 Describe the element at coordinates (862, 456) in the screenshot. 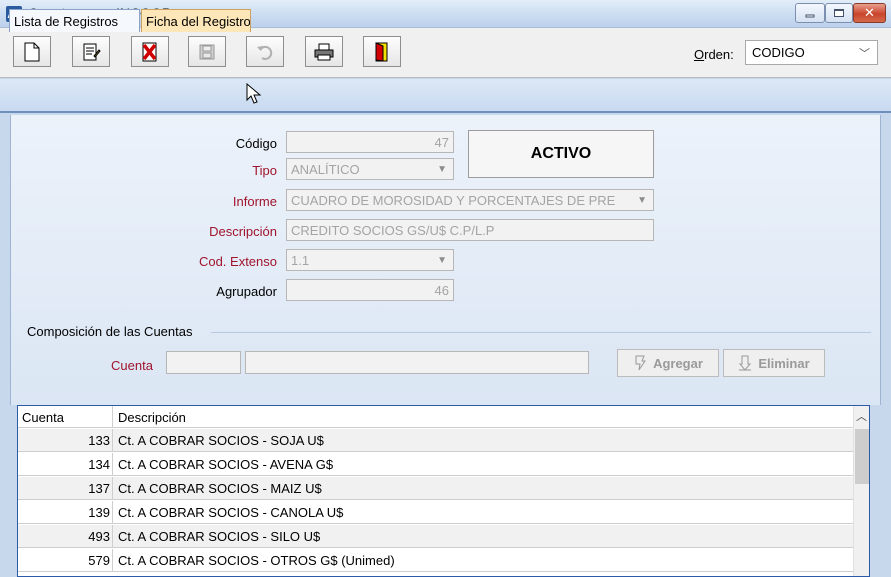

I see `scrollbar-thumb` at that location.